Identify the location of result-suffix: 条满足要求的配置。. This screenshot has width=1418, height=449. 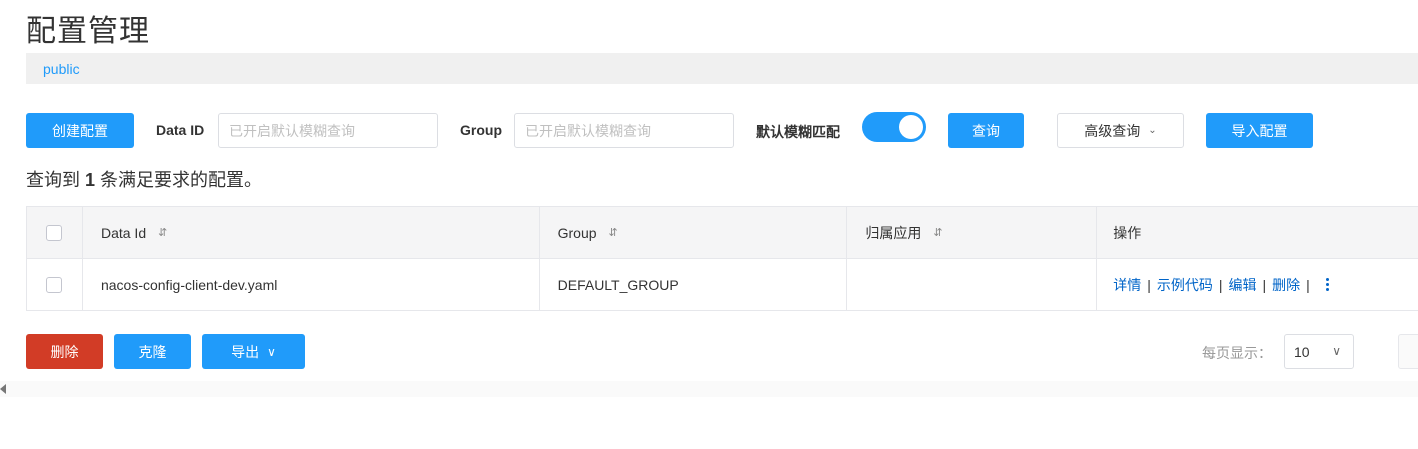
(181, 180).